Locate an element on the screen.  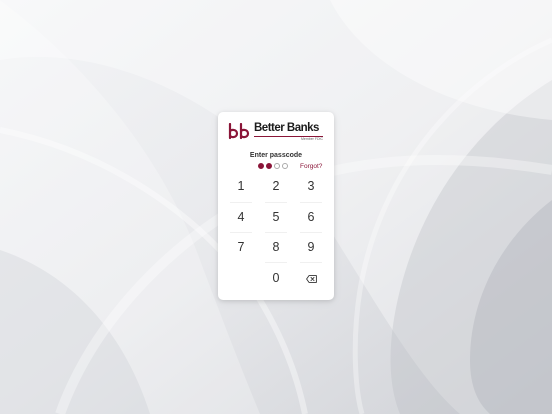
brand-subtitle: Member FDIC is located at coordinates (312, 139).